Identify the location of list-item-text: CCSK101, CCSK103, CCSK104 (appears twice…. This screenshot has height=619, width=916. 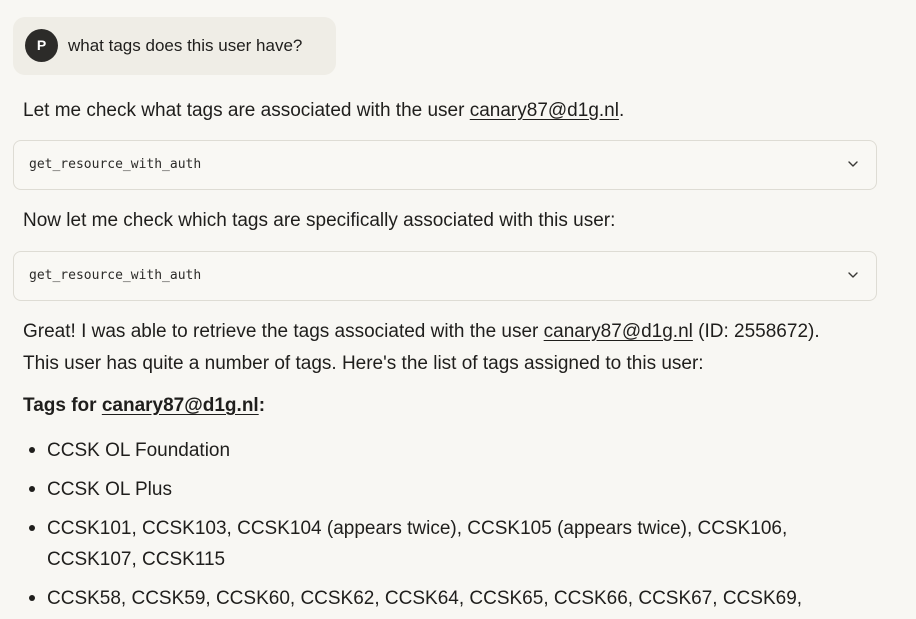
(417, 528).